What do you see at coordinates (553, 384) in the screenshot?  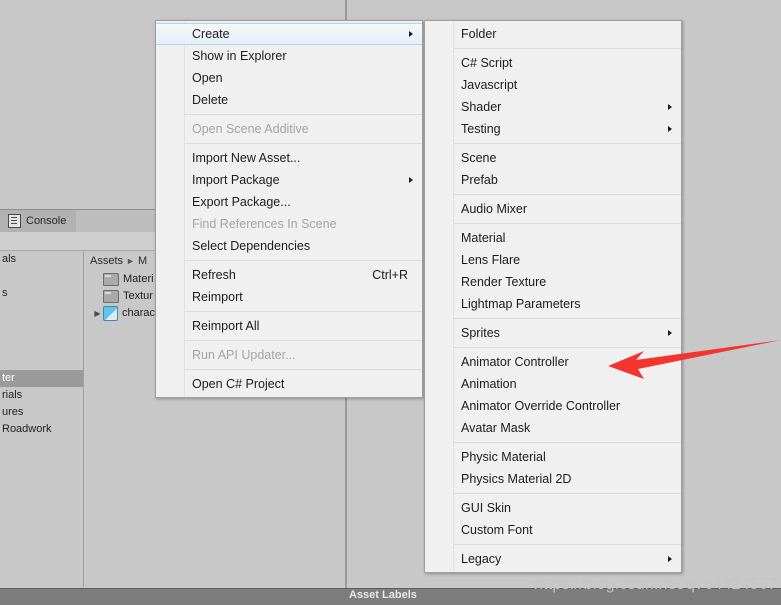 I see `menu-item-animation: Animation` at bounding box center [553, 384].